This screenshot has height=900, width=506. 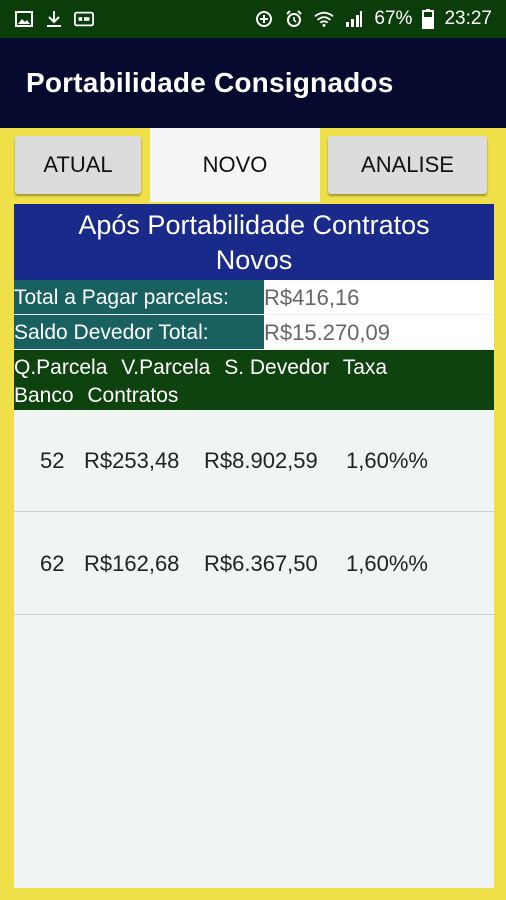 I want to click on col-qtd-parcela: Q.Parcela, so click(x=61, y=367).